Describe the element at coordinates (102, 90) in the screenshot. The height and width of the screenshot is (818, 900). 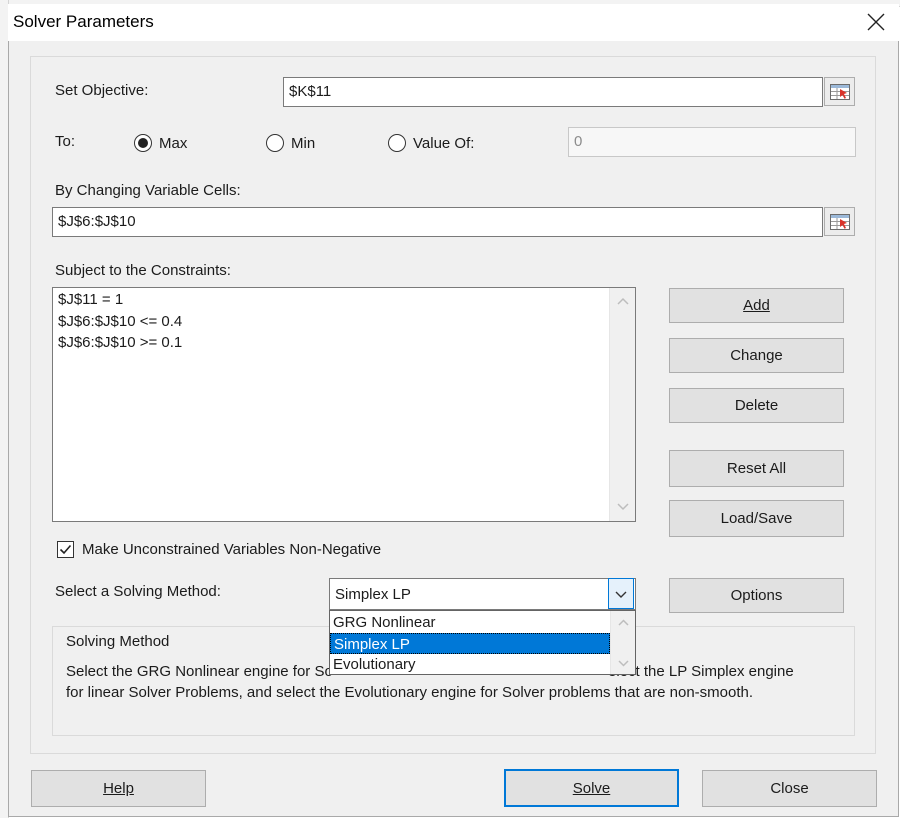
I see `set-objective-label: Set Objective:` at that location.